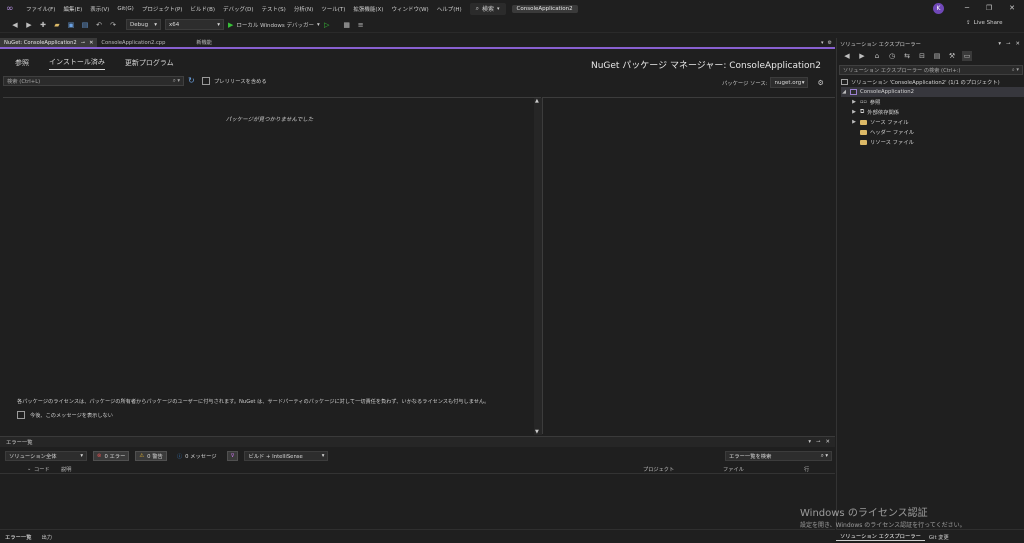  Describe the element at coordinates (149, 64) in the screenshot. I see `tab-updates: 更新プログラム` at that location.